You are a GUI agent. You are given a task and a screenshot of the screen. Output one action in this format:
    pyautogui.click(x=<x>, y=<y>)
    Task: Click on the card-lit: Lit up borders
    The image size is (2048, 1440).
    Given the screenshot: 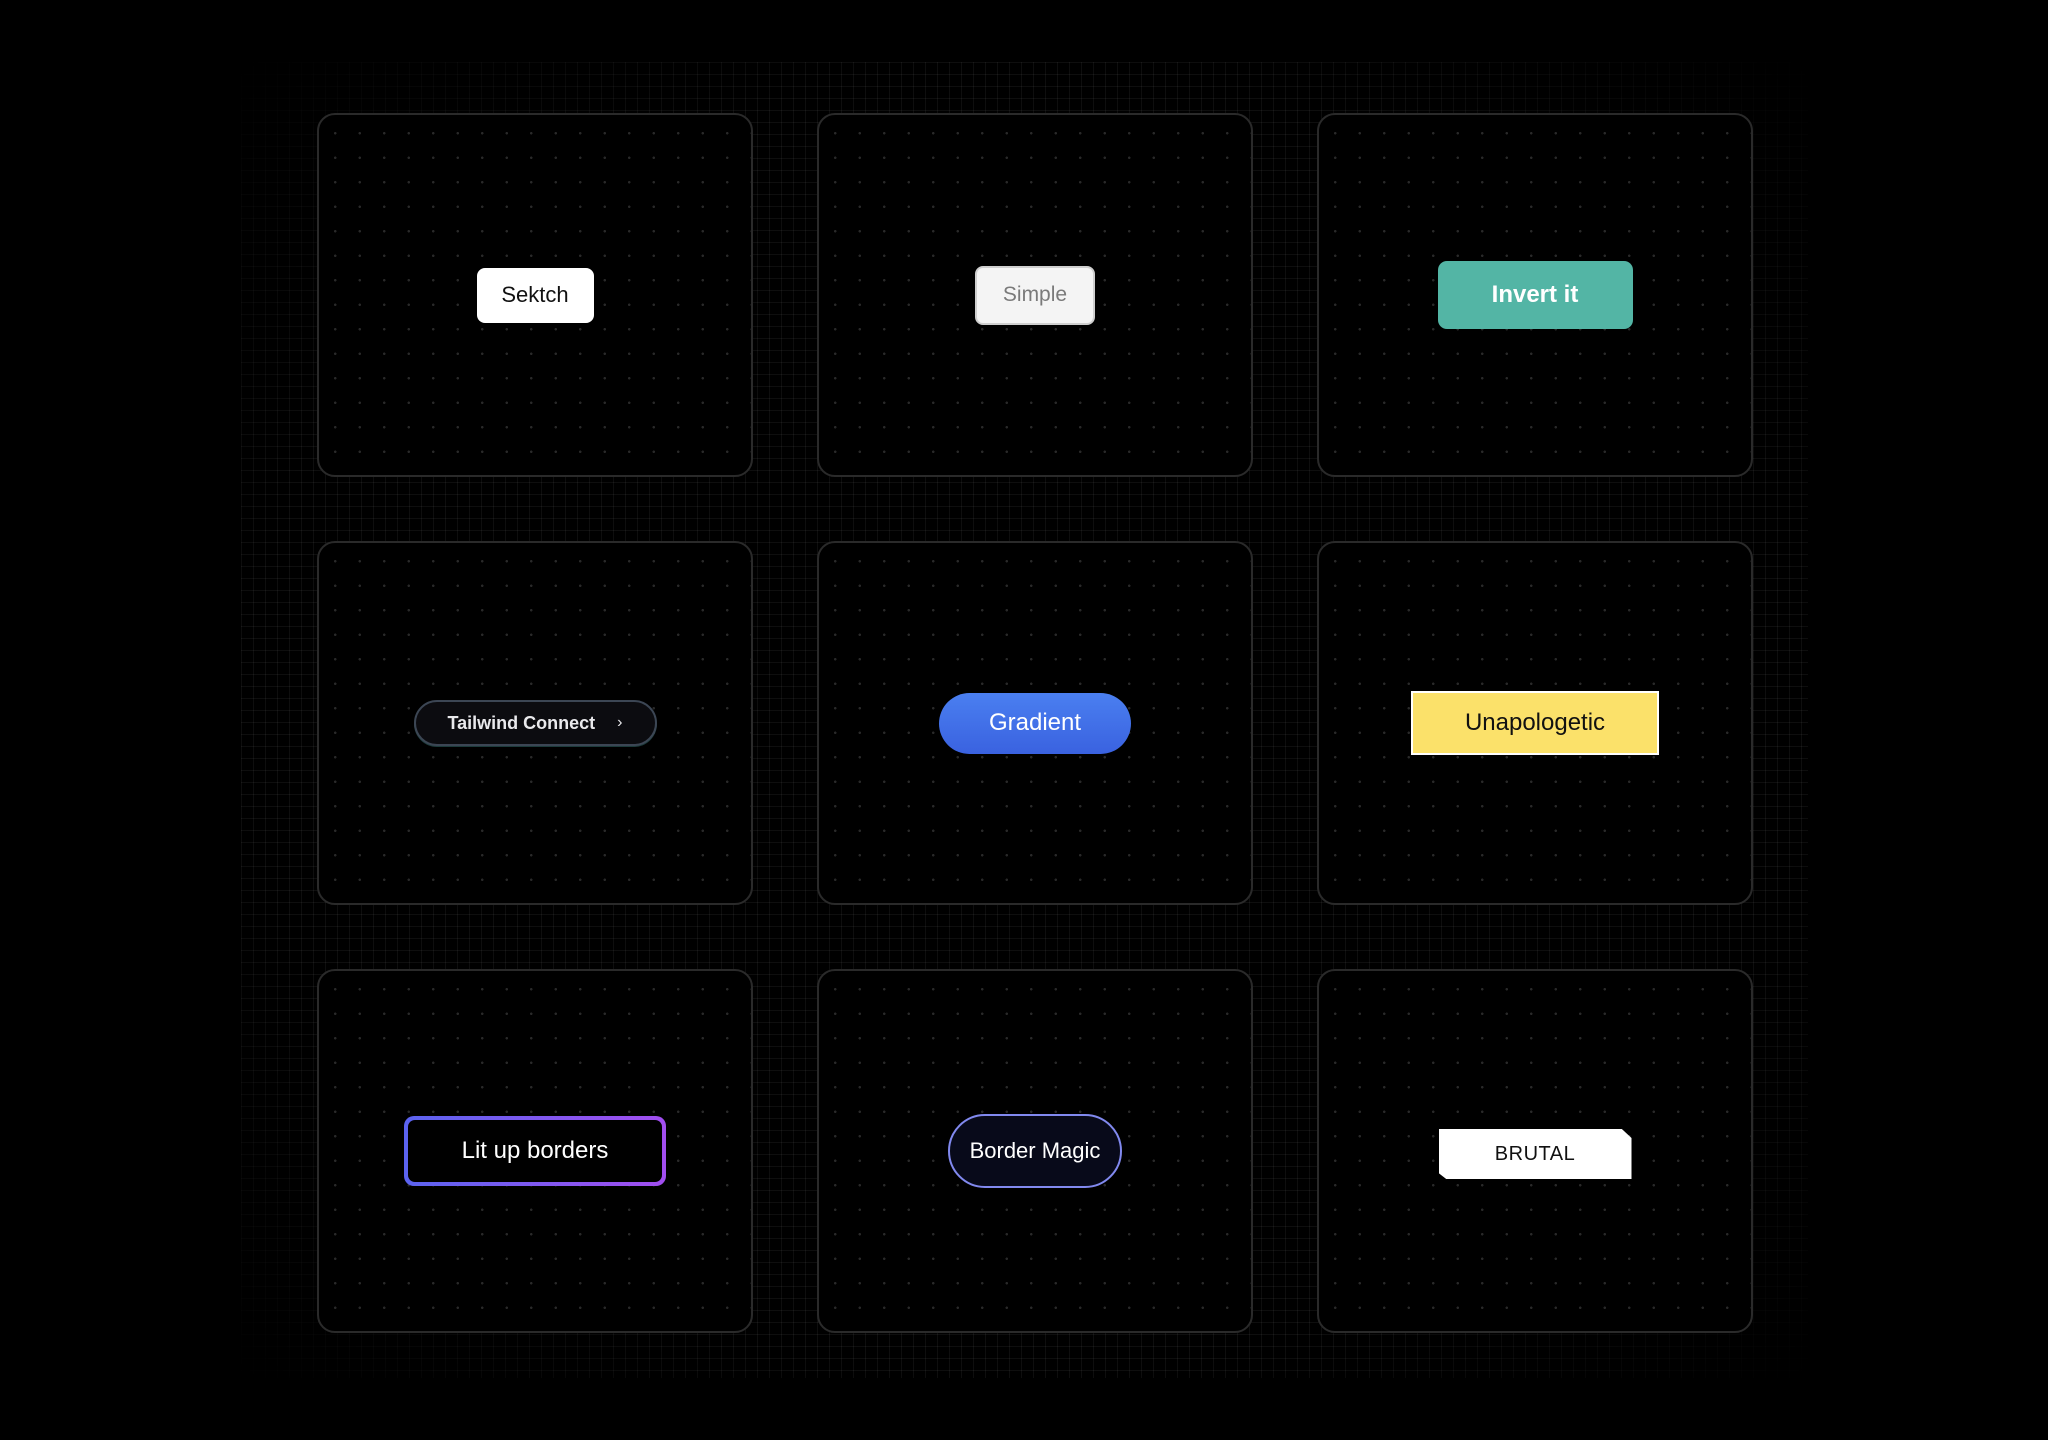 What is the action you would take?
    pyautogui.click(x=535, y=1151)
    